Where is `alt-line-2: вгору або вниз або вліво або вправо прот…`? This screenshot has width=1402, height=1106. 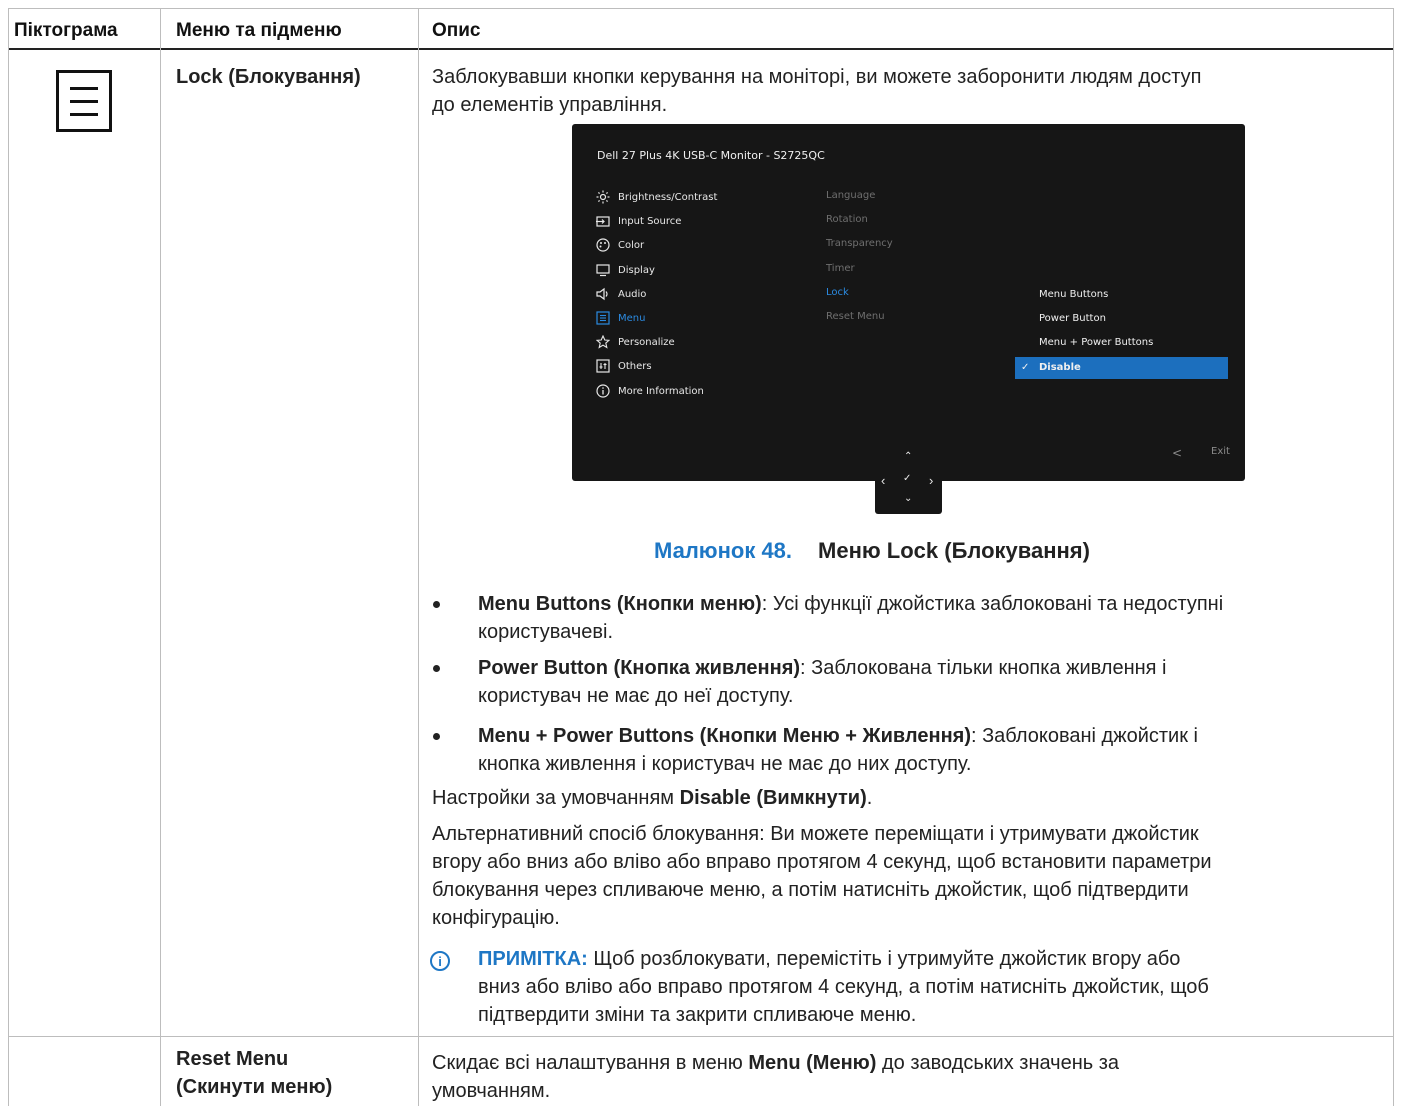 alt-line-2: вгору або вниз або вліво або вправо прот… is located at coordinates (822, 862).